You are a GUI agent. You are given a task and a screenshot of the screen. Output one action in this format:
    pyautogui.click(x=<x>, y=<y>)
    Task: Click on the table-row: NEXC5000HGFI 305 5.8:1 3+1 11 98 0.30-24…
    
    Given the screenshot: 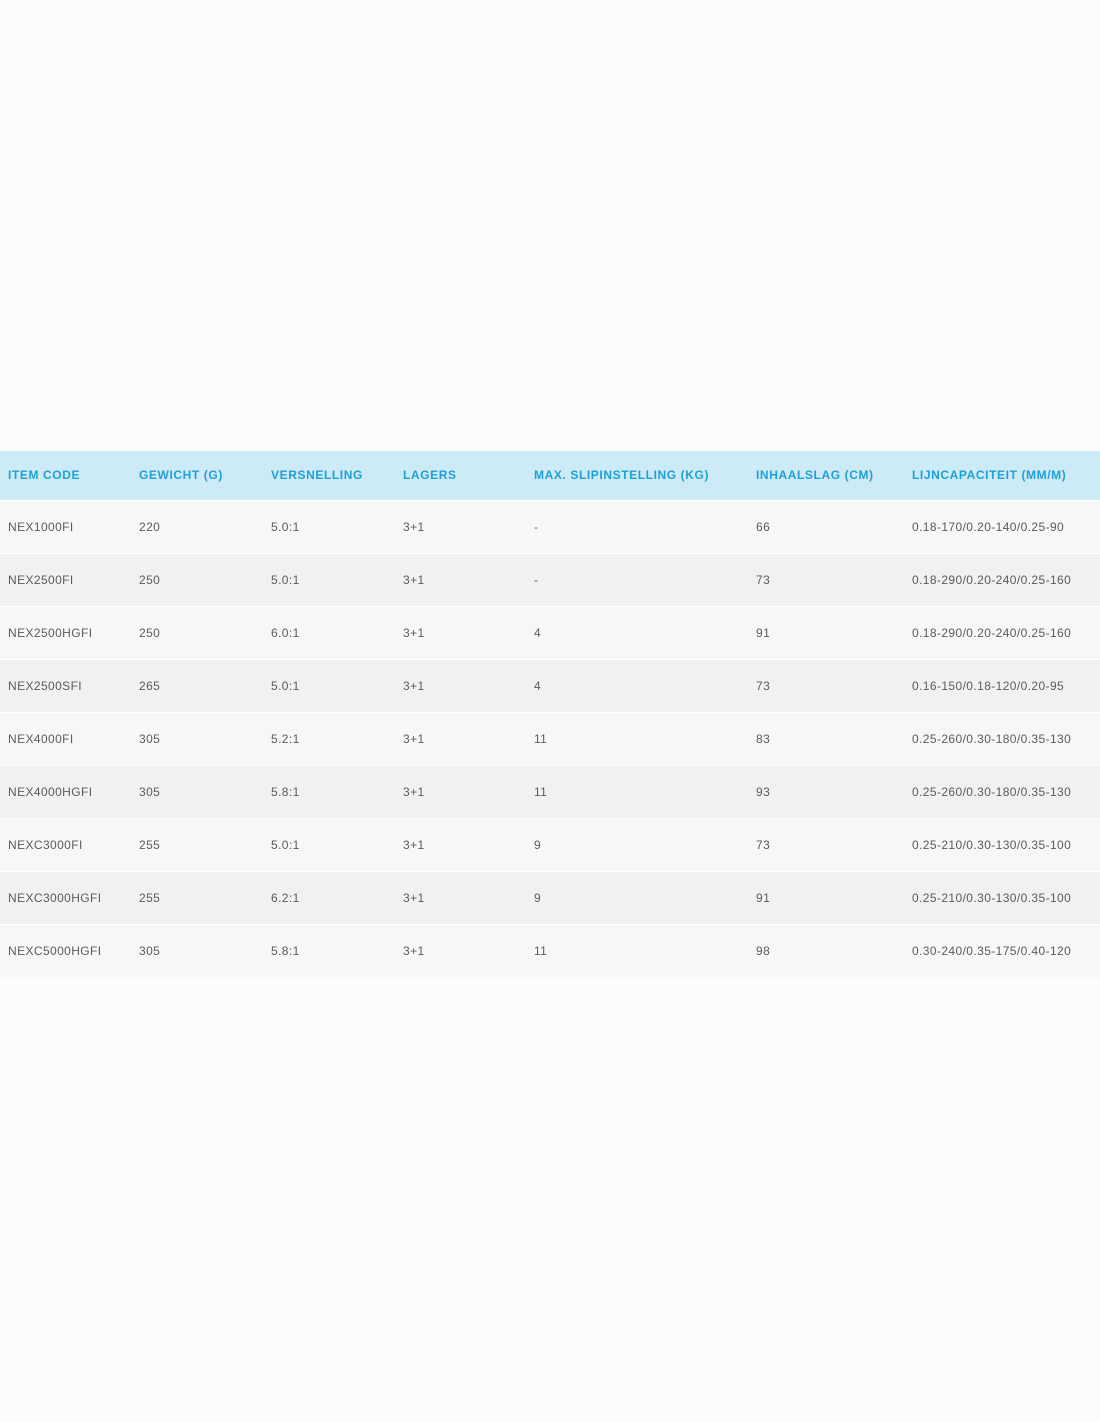 What is the action you would take?
    pyautogui.click(x=550, y=950)
    